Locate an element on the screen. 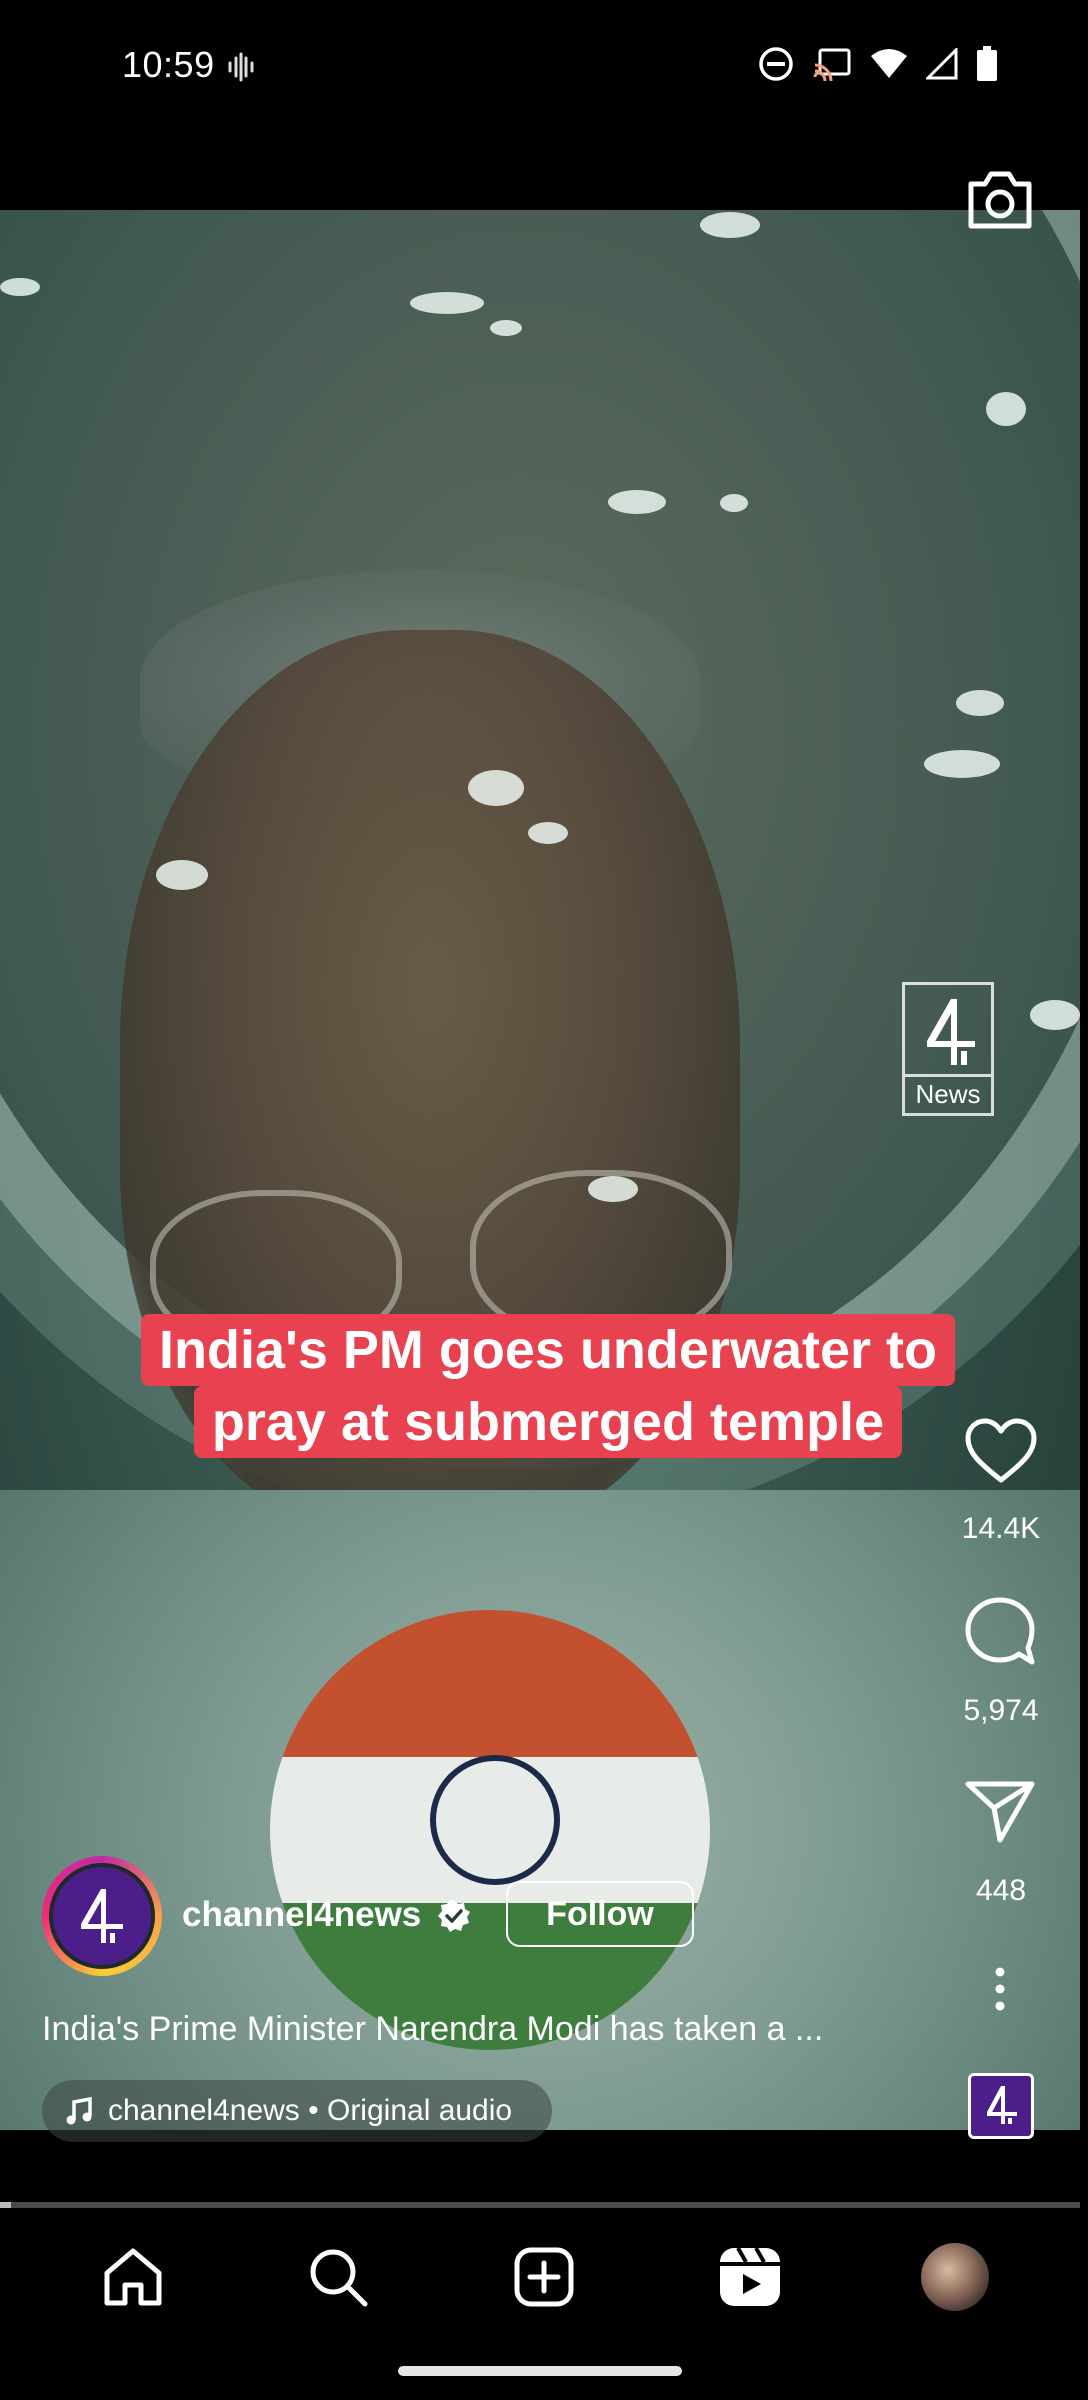  cellular-signal-icon is located at coordinates (942, 64).